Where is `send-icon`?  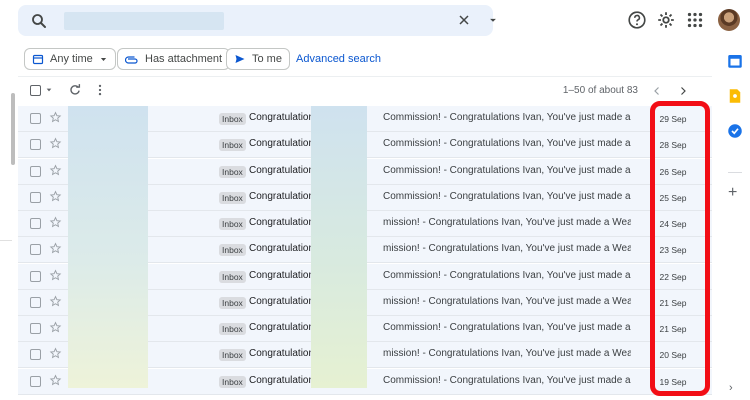
send-icon is located at coordinates (240, 59).